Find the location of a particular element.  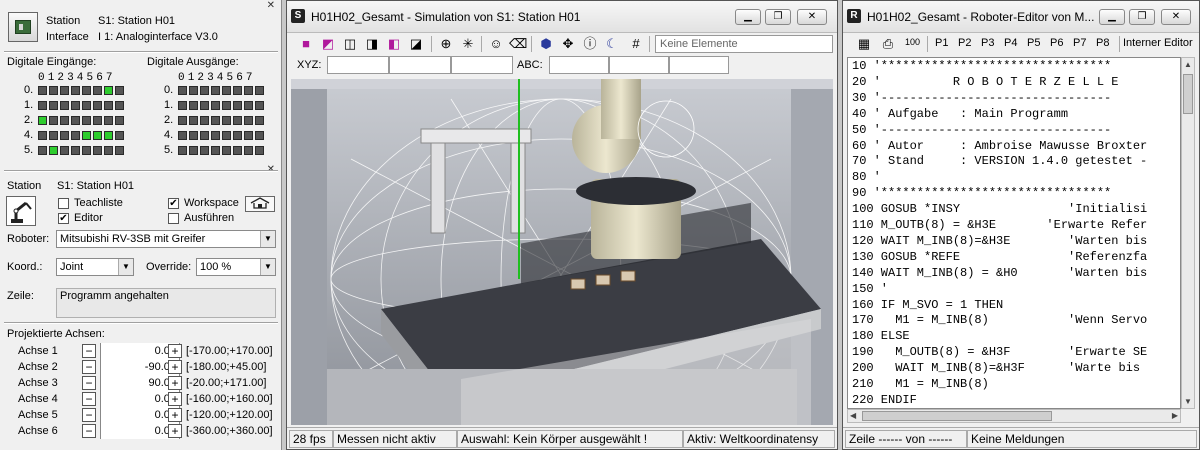

scroll-down-icon: ▼ is located at coordinates (1188, 401).